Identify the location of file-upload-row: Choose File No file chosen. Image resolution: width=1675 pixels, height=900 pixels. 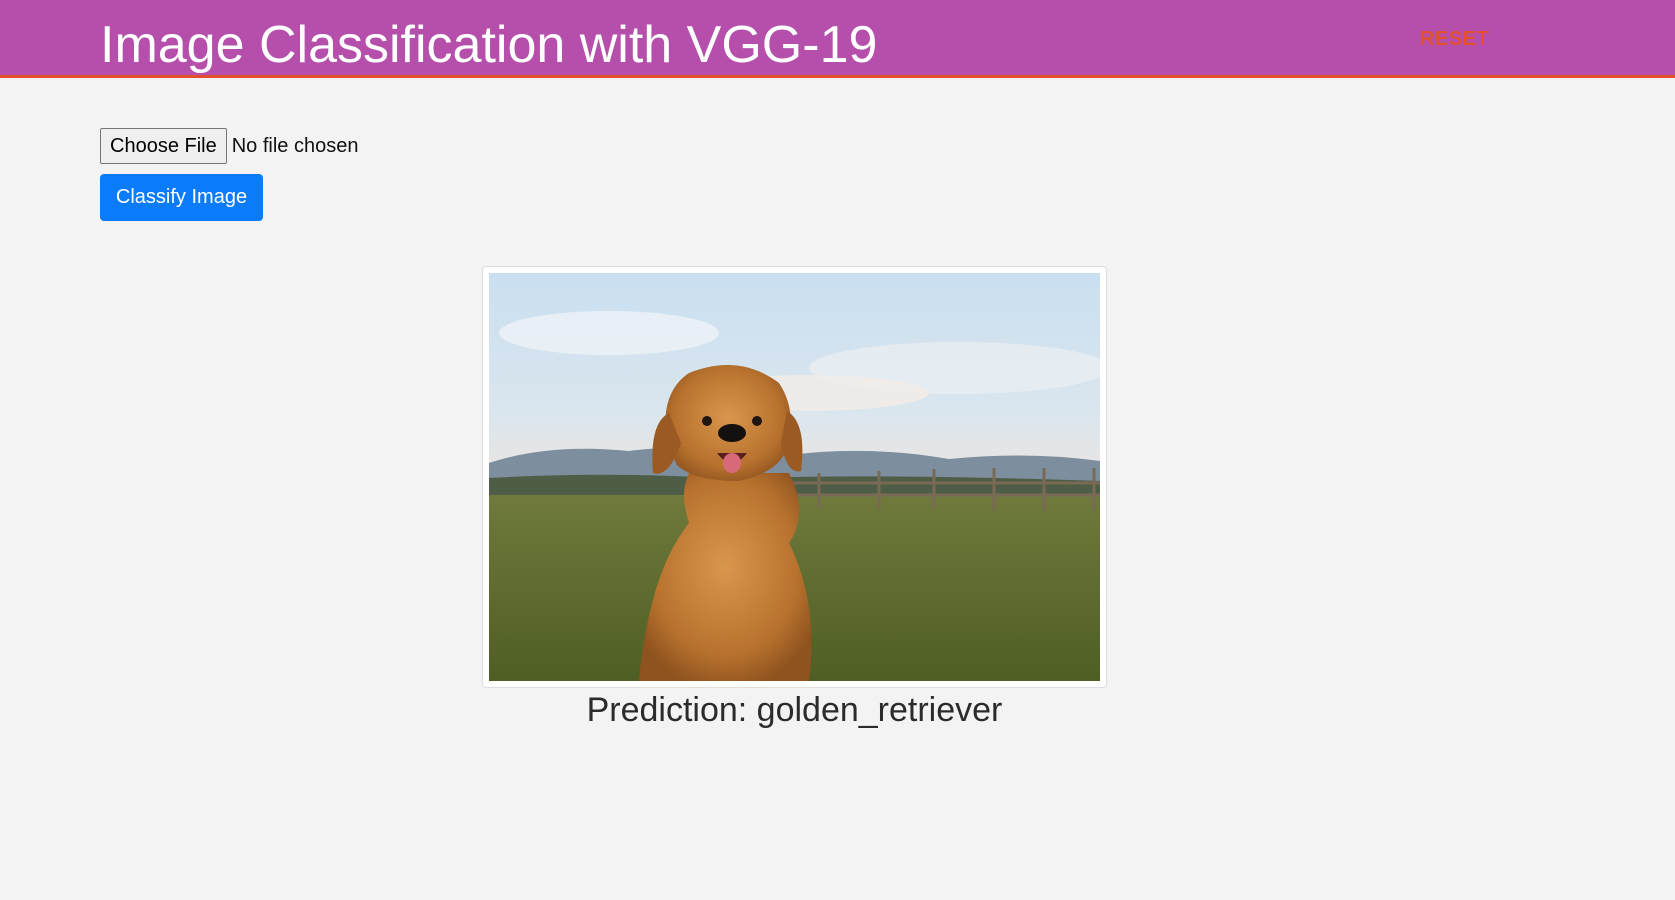
(229, 146).